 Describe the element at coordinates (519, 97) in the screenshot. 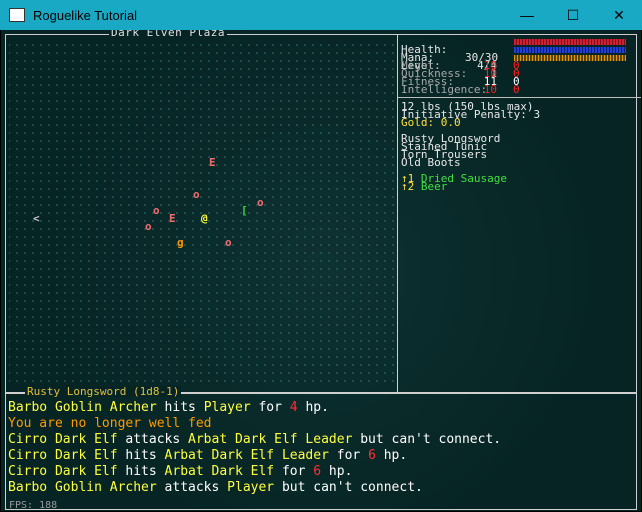

I see `stats-separator` at that location.